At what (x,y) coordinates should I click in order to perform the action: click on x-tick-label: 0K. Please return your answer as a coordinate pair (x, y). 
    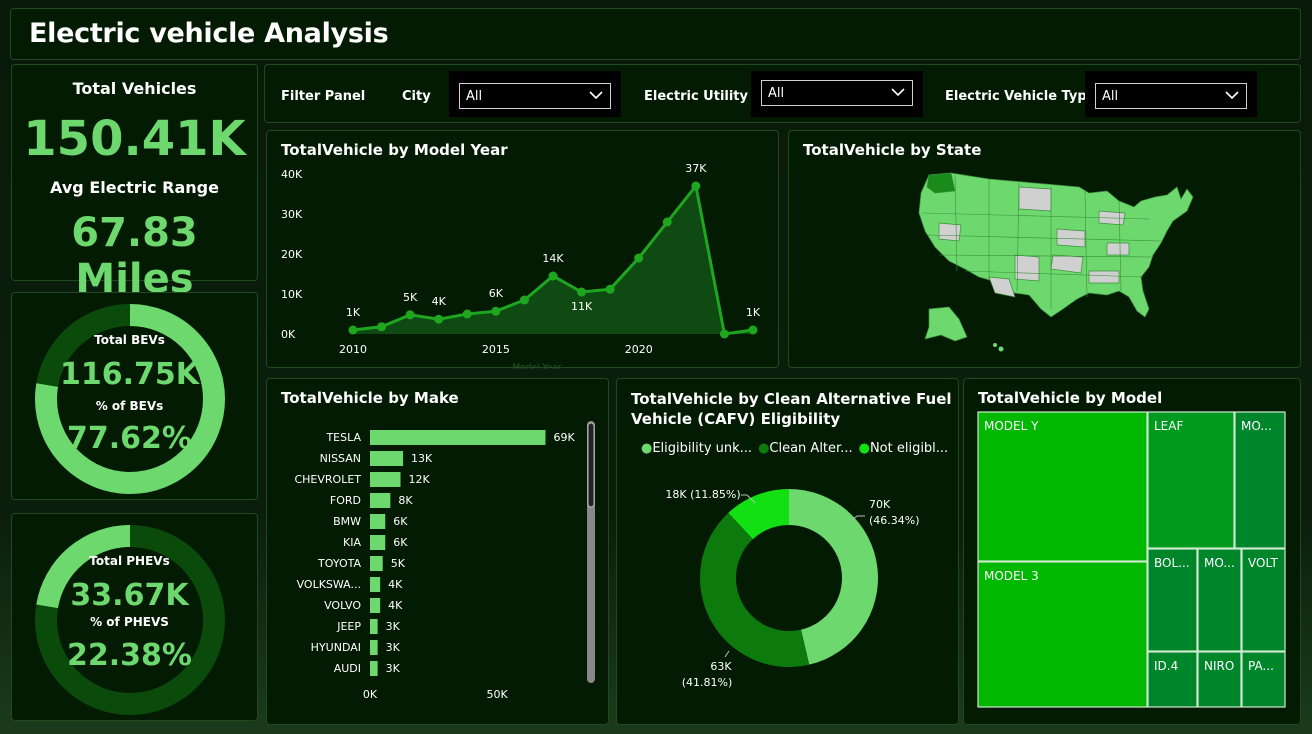
    Looking at the image, I should click on (370, 694).